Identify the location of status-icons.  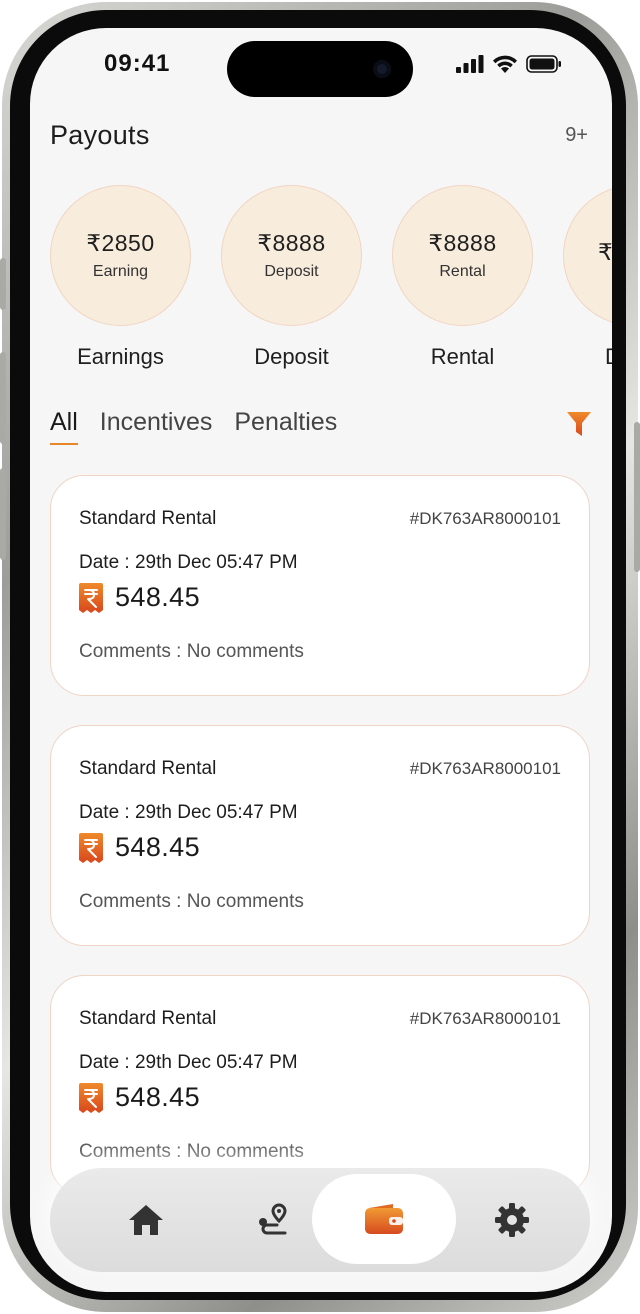
(509, 63).